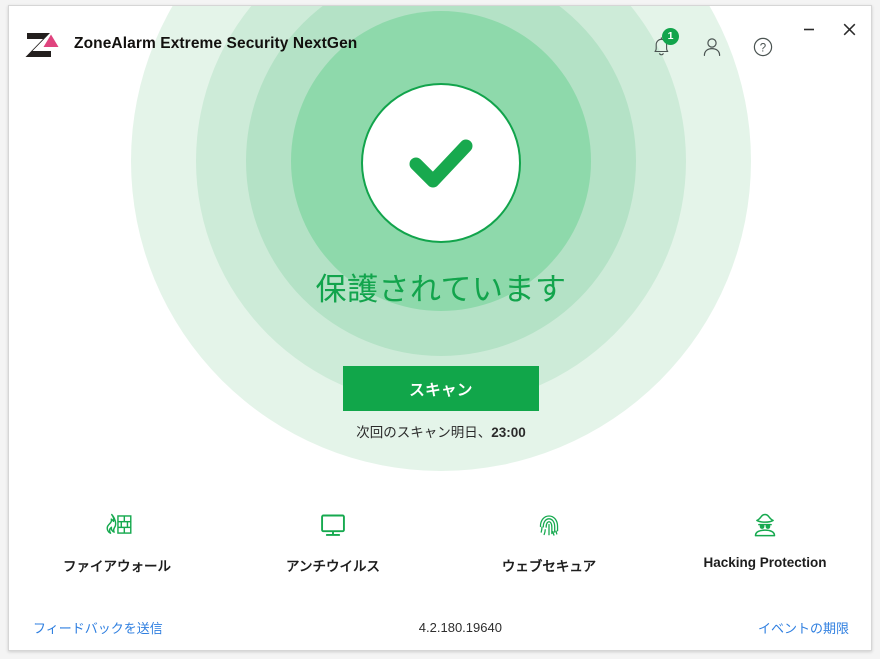 This screenshot has height=659, width=880. Describe the element at coordinates (216, 43) in the screenshot. I see `page-title: ZoneAlarm Extreme Security NextGen` at that location.